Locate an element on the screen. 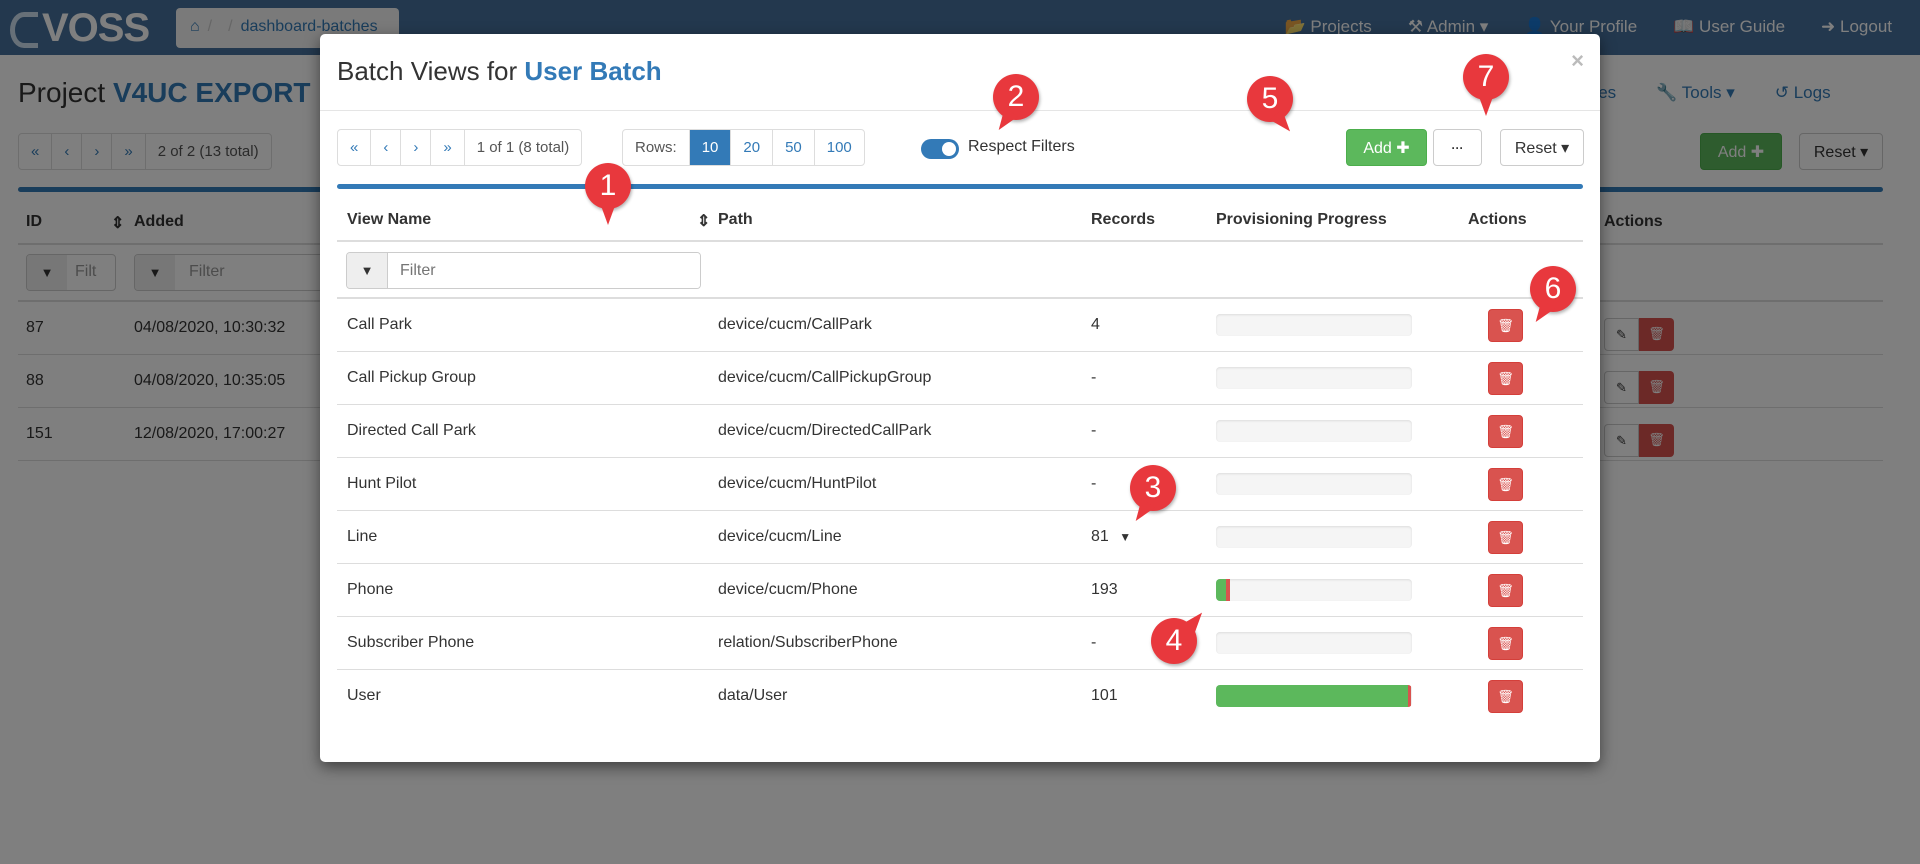 The width and height of the screenshot is (1920, 864). table-row: Hunt Pilot device/cucm/HuntPilot - 🗑 is located at coordinates (960, 483).